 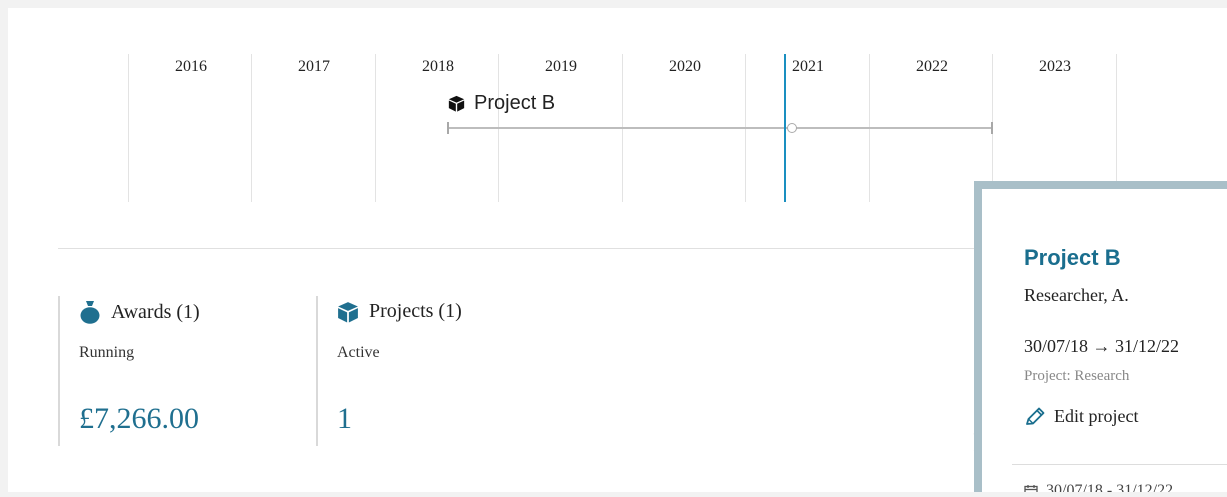 What do you see at coordinates (415, 311) in the screenshot?
I see `projects-title: Projects (1)` at bounding box center [415, 311].